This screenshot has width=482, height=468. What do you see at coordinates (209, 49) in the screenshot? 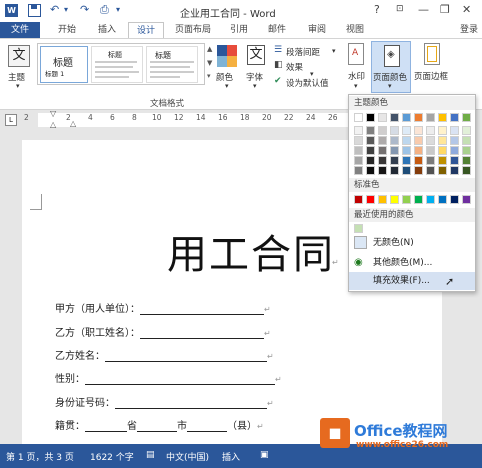
I see `gallery-scroll-up-icon: ▲` at bounding box center [209, 49].